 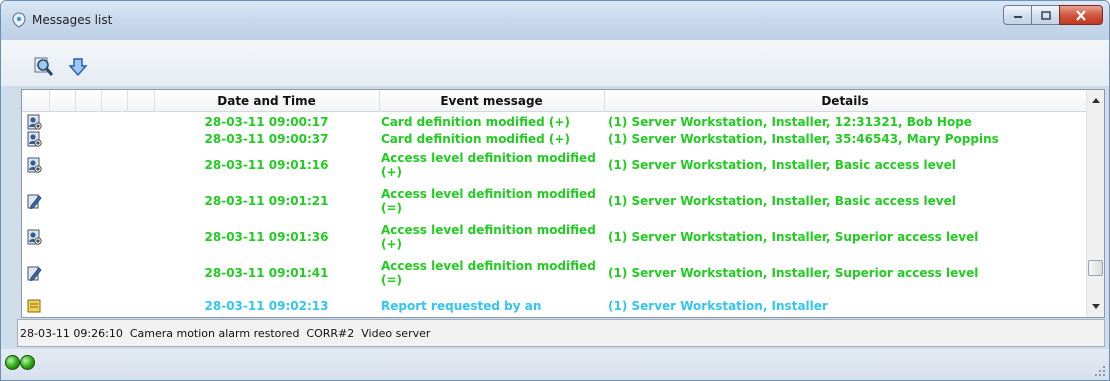 I want to click on row-event: Report requested by an, so click(x=461, y=306).